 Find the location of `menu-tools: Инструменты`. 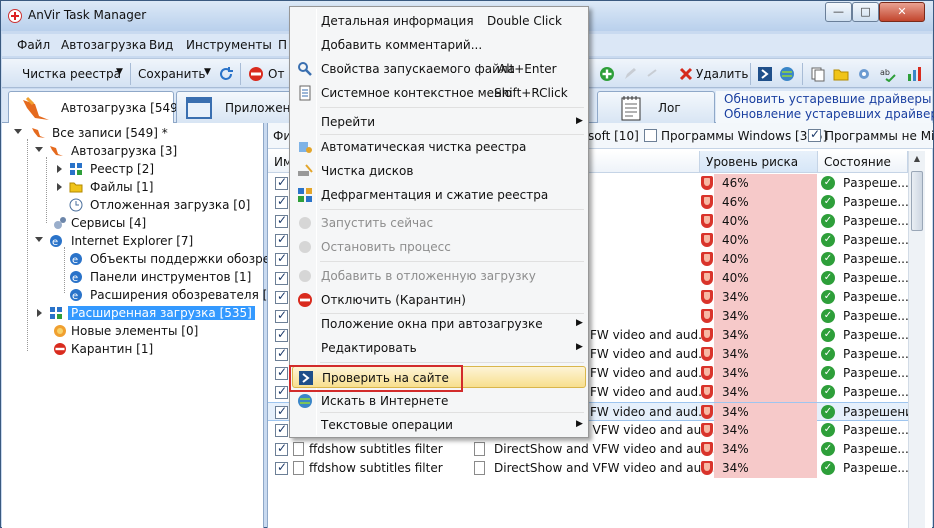

menu-tools: Инструменты is located at coordinates (229, 45).